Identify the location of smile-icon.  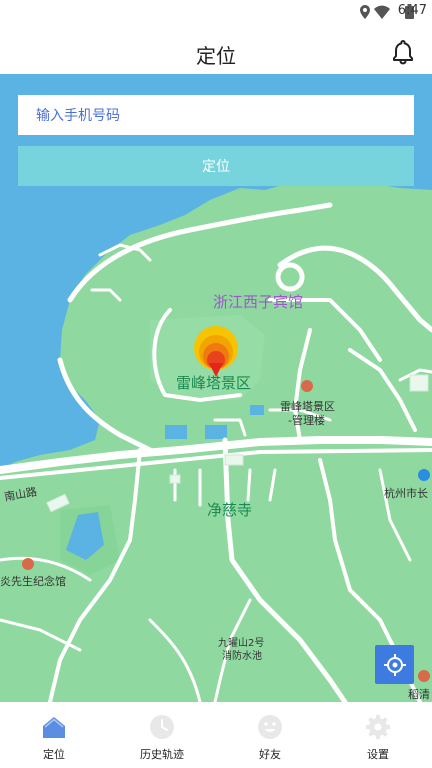
(270, 727).